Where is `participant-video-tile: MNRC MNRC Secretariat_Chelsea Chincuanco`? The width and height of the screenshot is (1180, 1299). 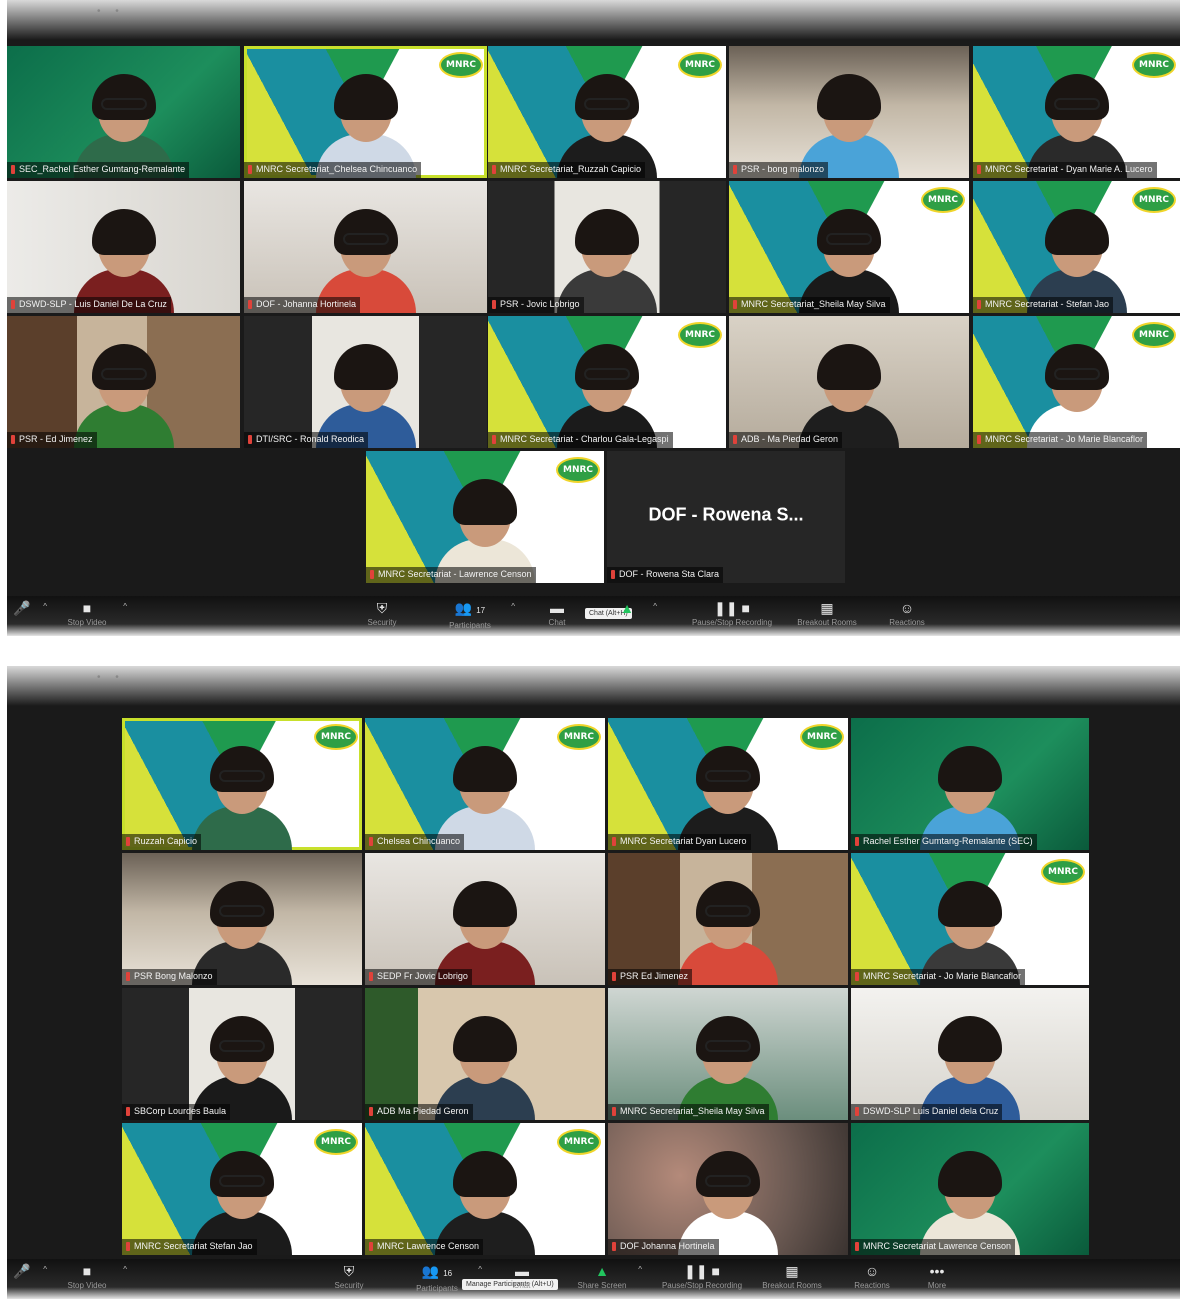
participant-video-tile: MNRC MNRC Secretariat_Chelsea Chincuanco is located at coordinates (365, 112).